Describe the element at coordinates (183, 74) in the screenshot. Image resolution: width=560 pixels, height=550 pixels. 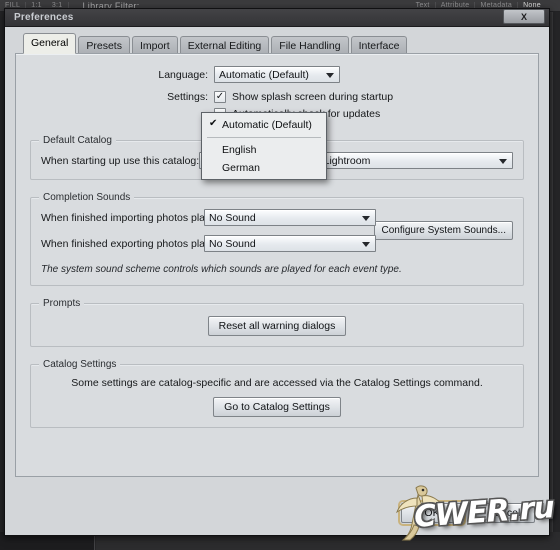
I see `language-label: Language:` at that location.